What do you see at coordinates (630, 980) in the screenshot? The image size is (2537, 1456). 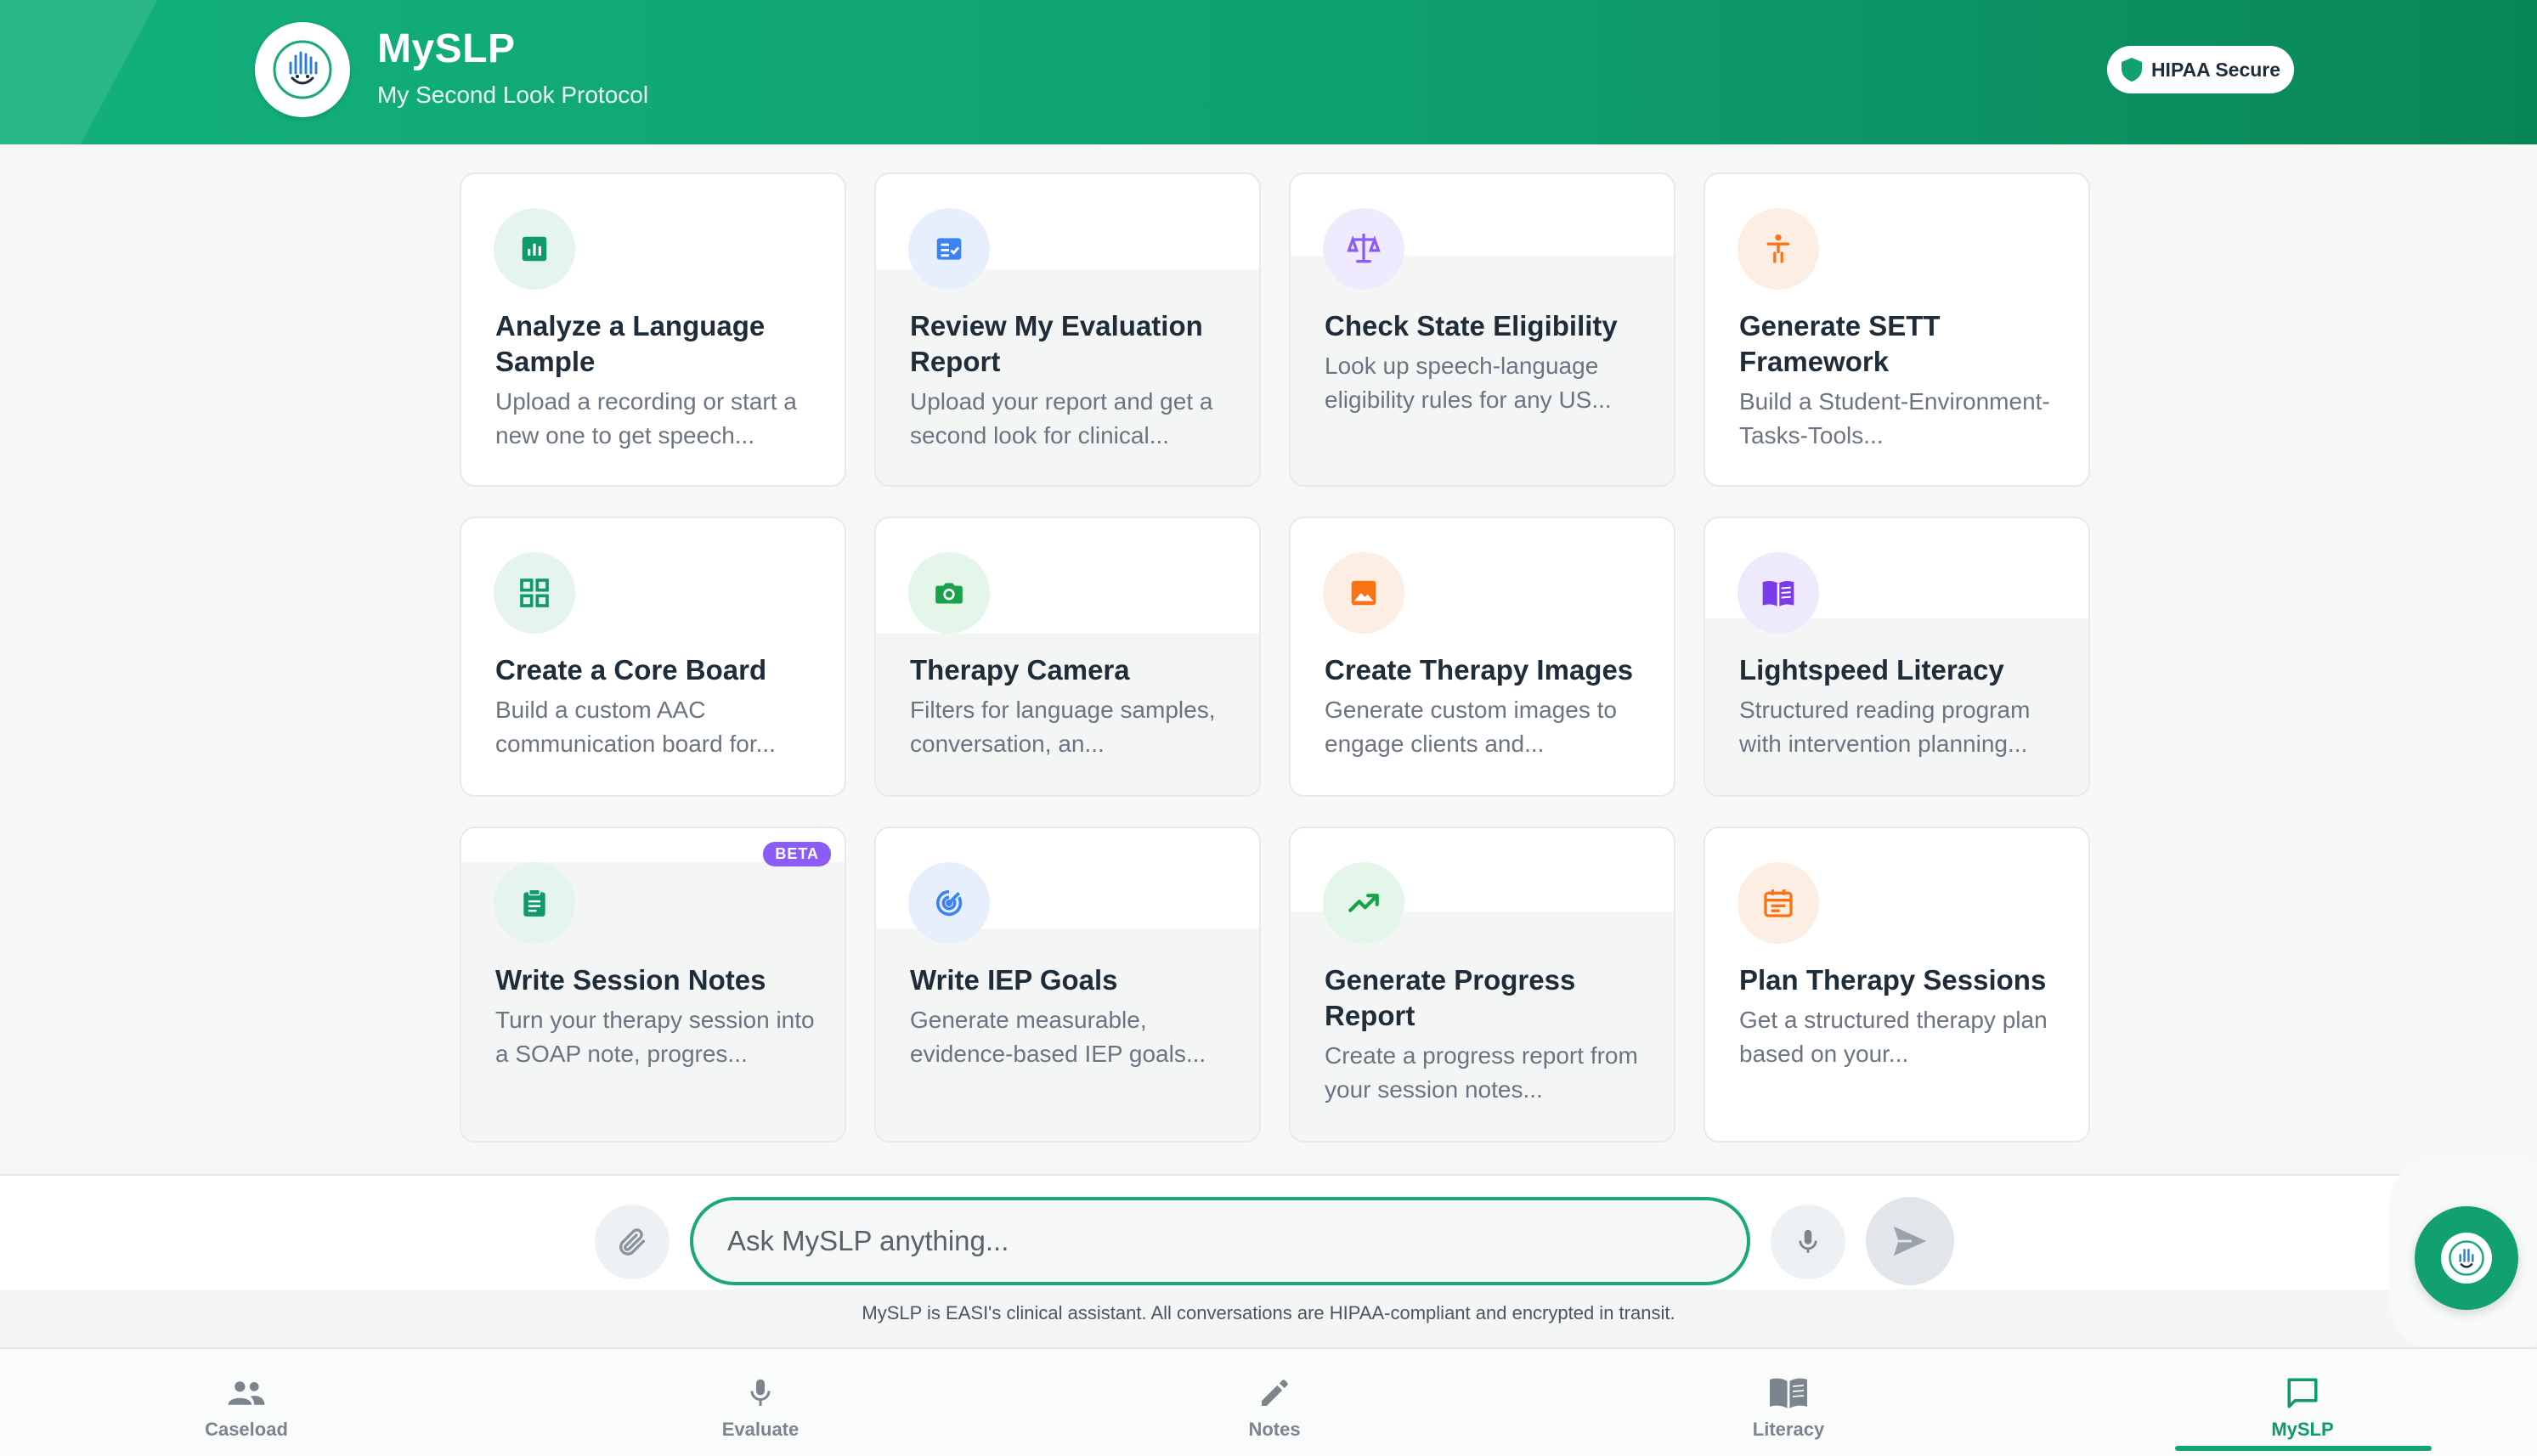 I see `card-title: Write Session Notes` at bounding box center [630, 980].